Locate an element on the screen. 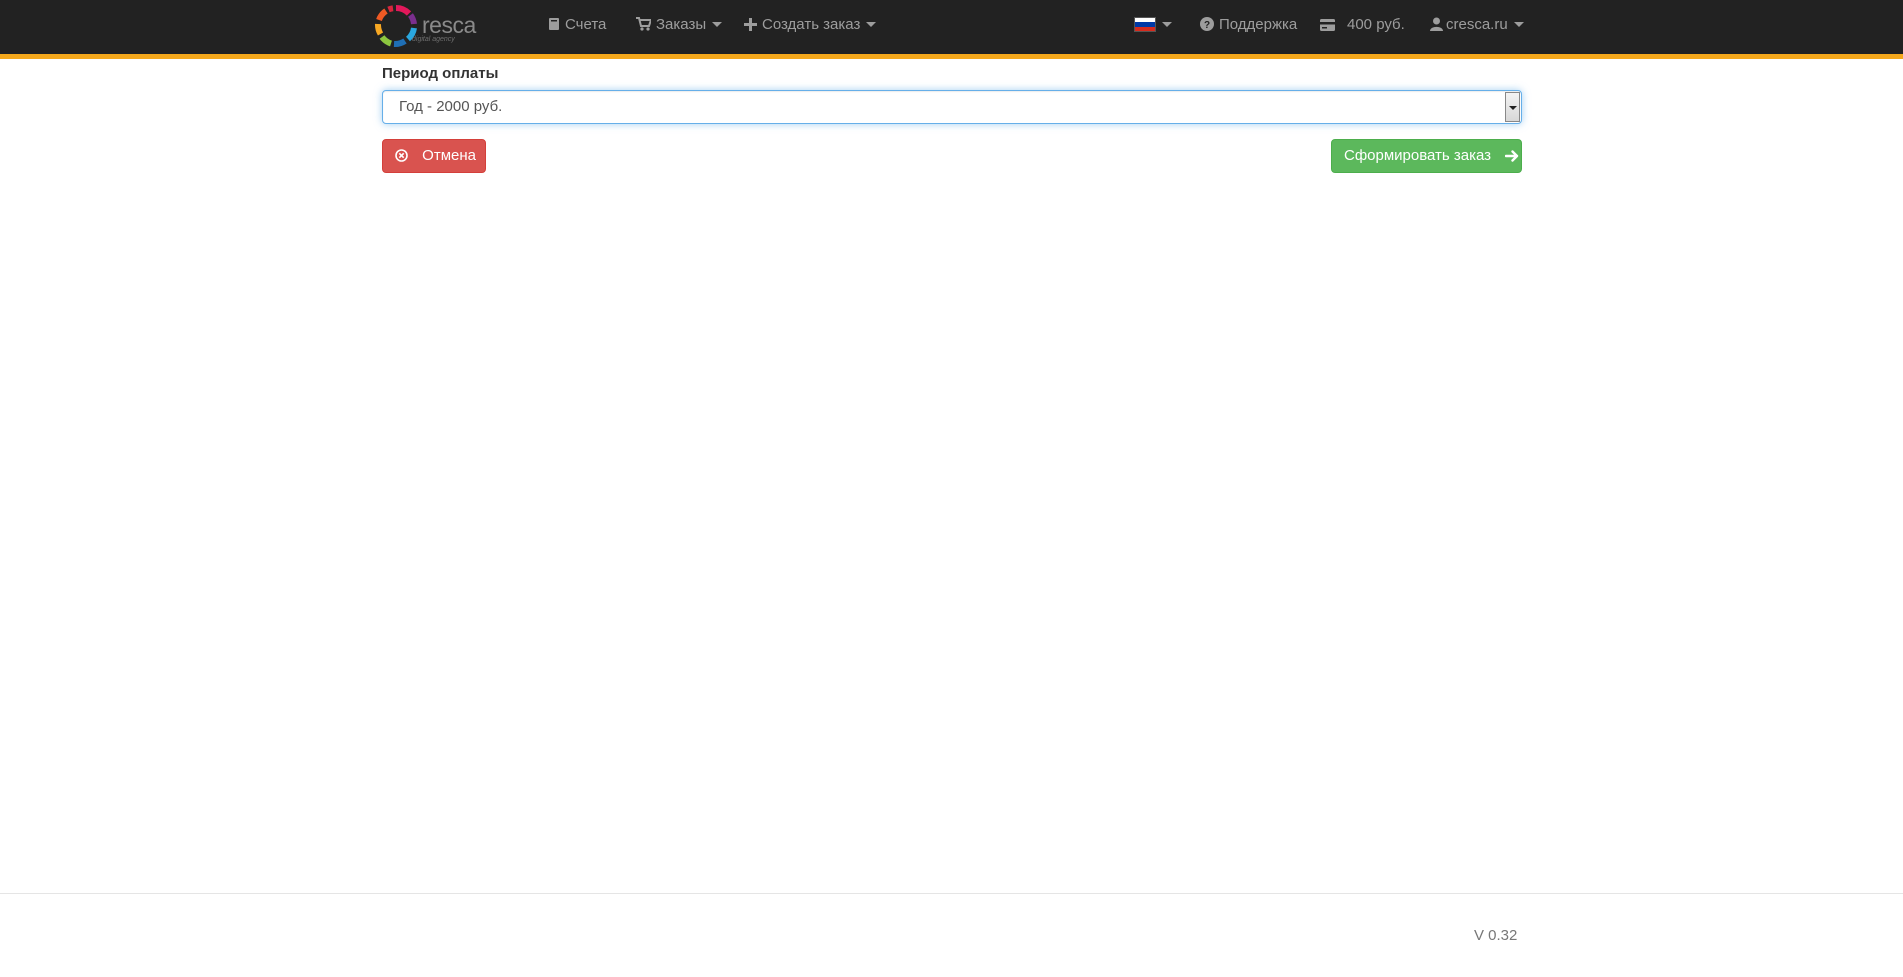 This screenshot has height=977, width=1903. nav-create-order-label: Создать заказ is located at coordinates (811, 24).